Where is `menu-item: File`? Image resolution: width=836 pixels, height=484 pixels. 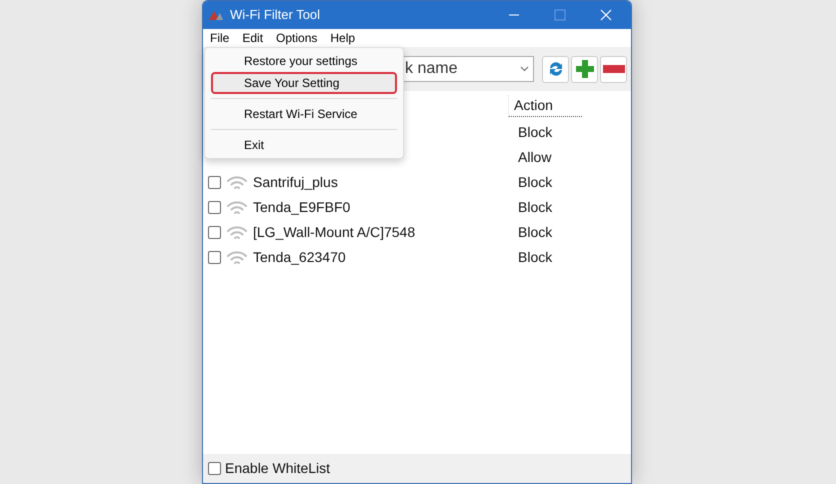
menu-item: File is located at coordinates (220, 38).